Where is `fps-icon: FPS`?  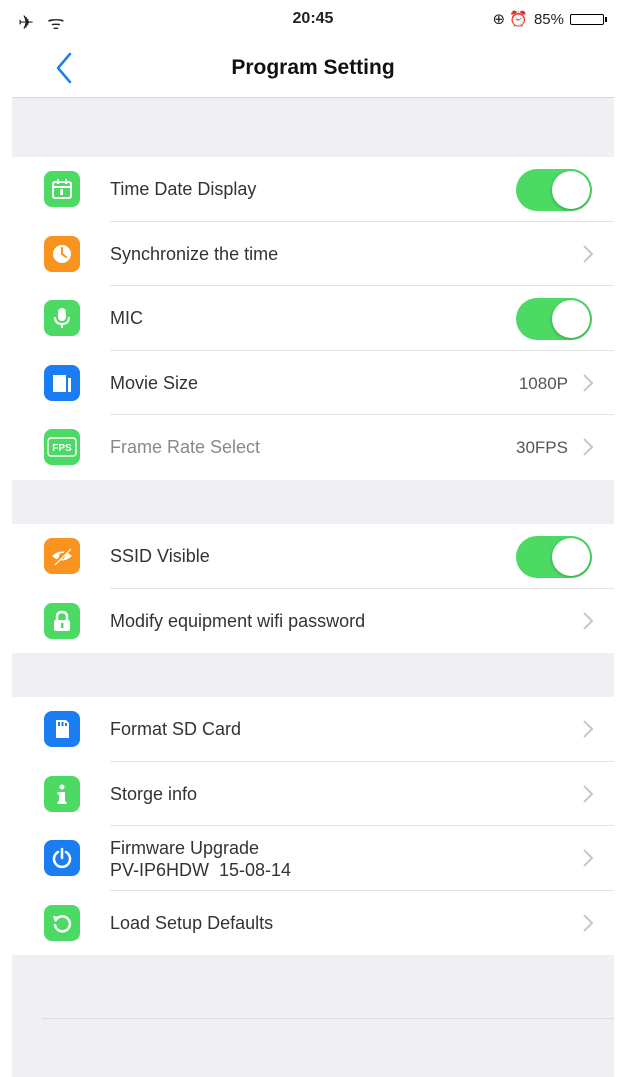 fps-icon: FPS is located at coordinates (62, 447).